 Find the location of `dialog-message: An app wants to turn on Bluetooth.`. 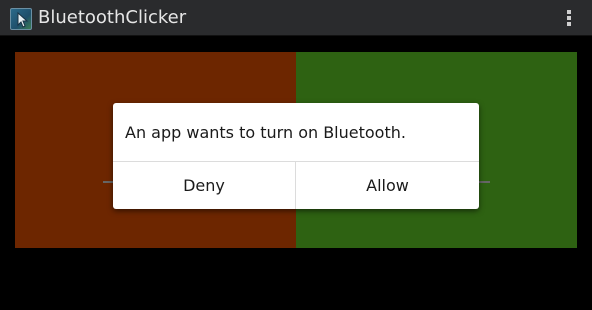

dialog-message: An app wants to turn on Bluetooth. is located at coordinates (265, 132).